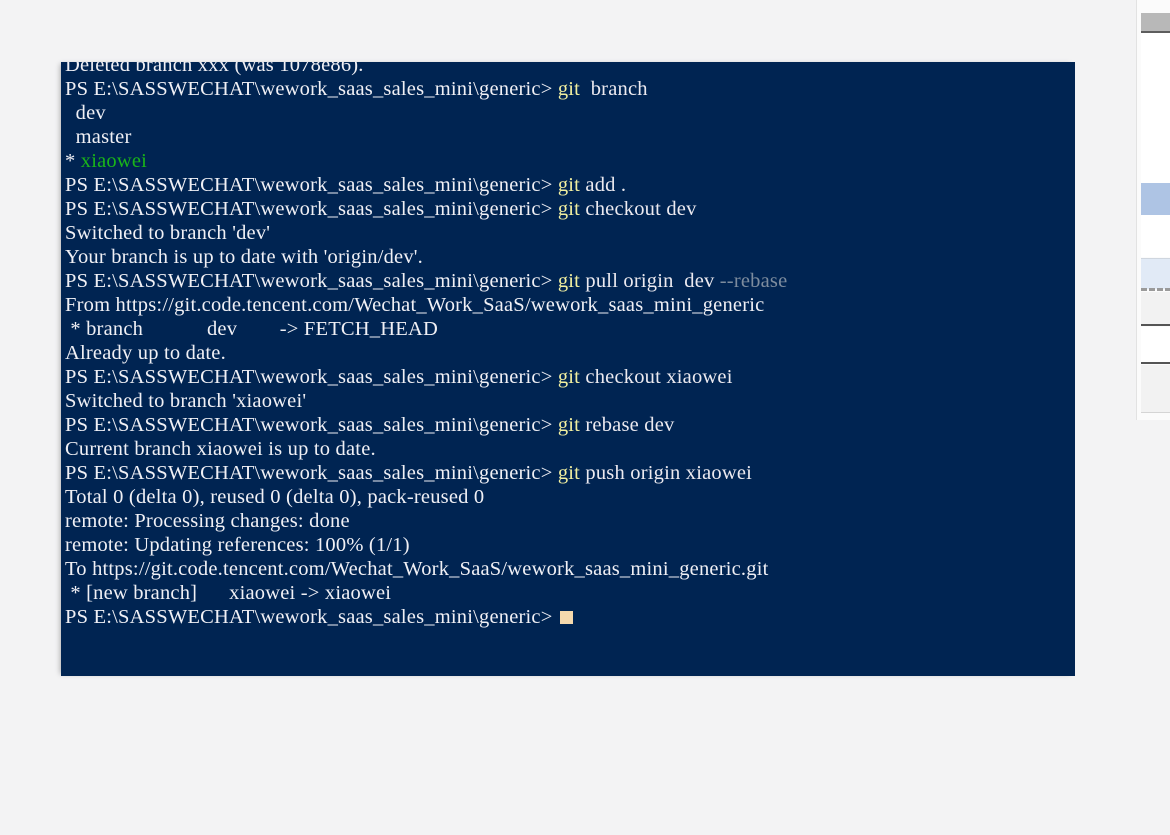 This screenshot has height=835, width=1170. What do you see at coordinates (228, 593) in the screenshot?
I see `terminal-text-segment: * [new branch] xiaowei -> xiaowei` at bounding box center [228, 593].